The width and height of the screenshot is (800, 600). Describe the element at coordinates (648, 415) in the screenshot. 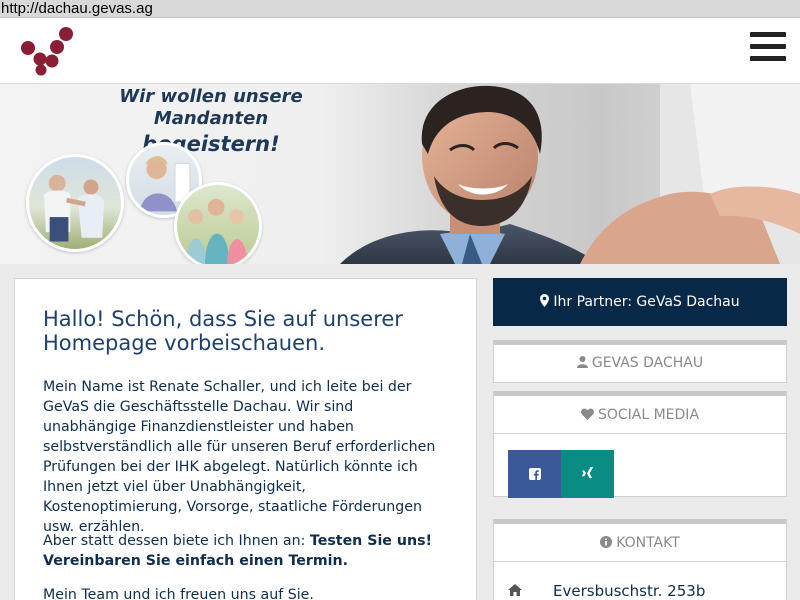

I see `social-media-label: SOCIAL MEDIA` at that location.